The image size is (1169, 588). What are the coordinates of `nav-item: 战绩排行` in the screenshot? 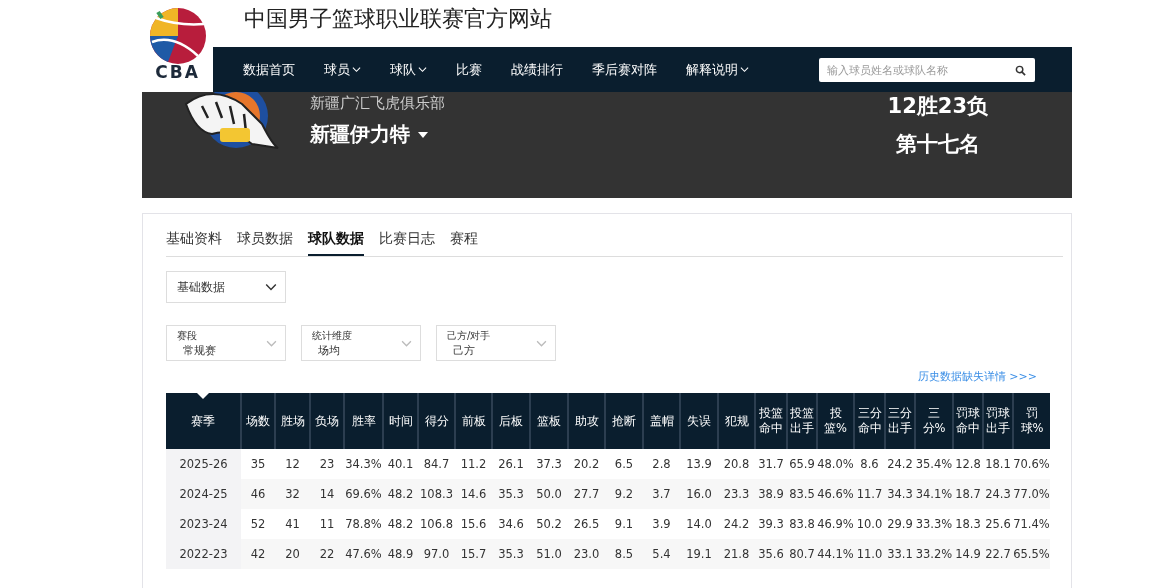 It's located at (537, 69).